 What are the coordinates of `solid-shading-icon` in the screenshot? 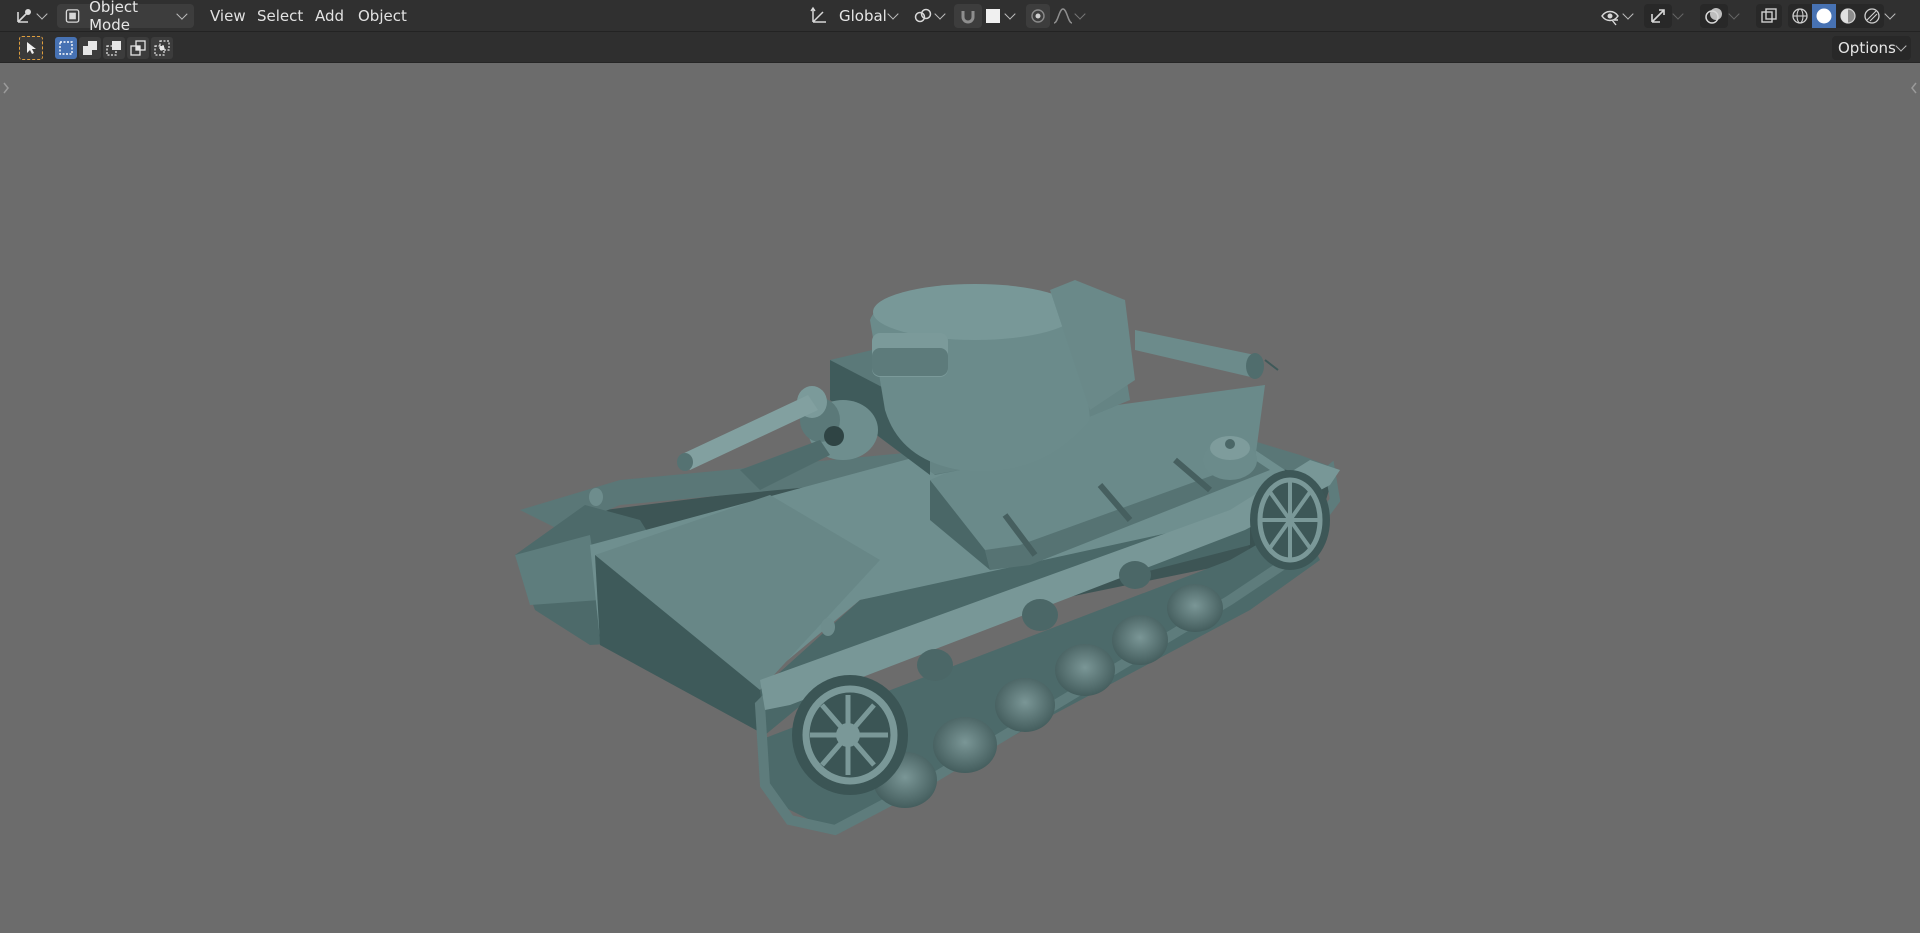 It's located at (1824, 16).